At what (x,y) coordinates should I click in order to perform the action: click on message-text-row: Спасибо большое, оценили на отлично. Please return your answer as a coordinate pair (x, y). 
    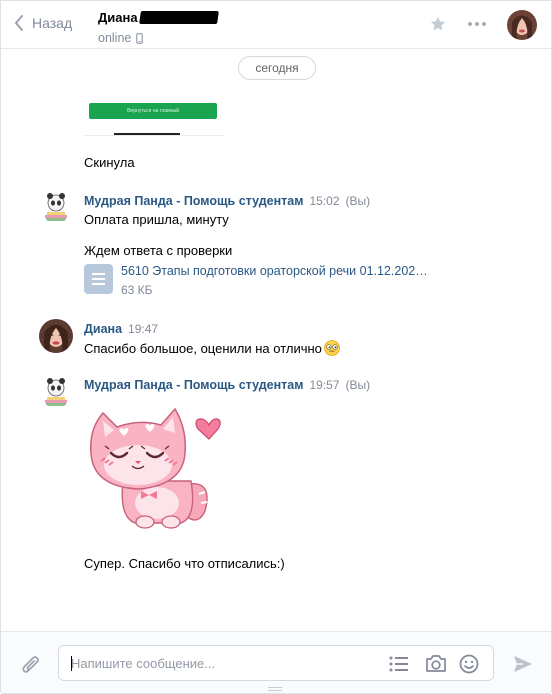
    Looking at the image, I should click on (212, 348).